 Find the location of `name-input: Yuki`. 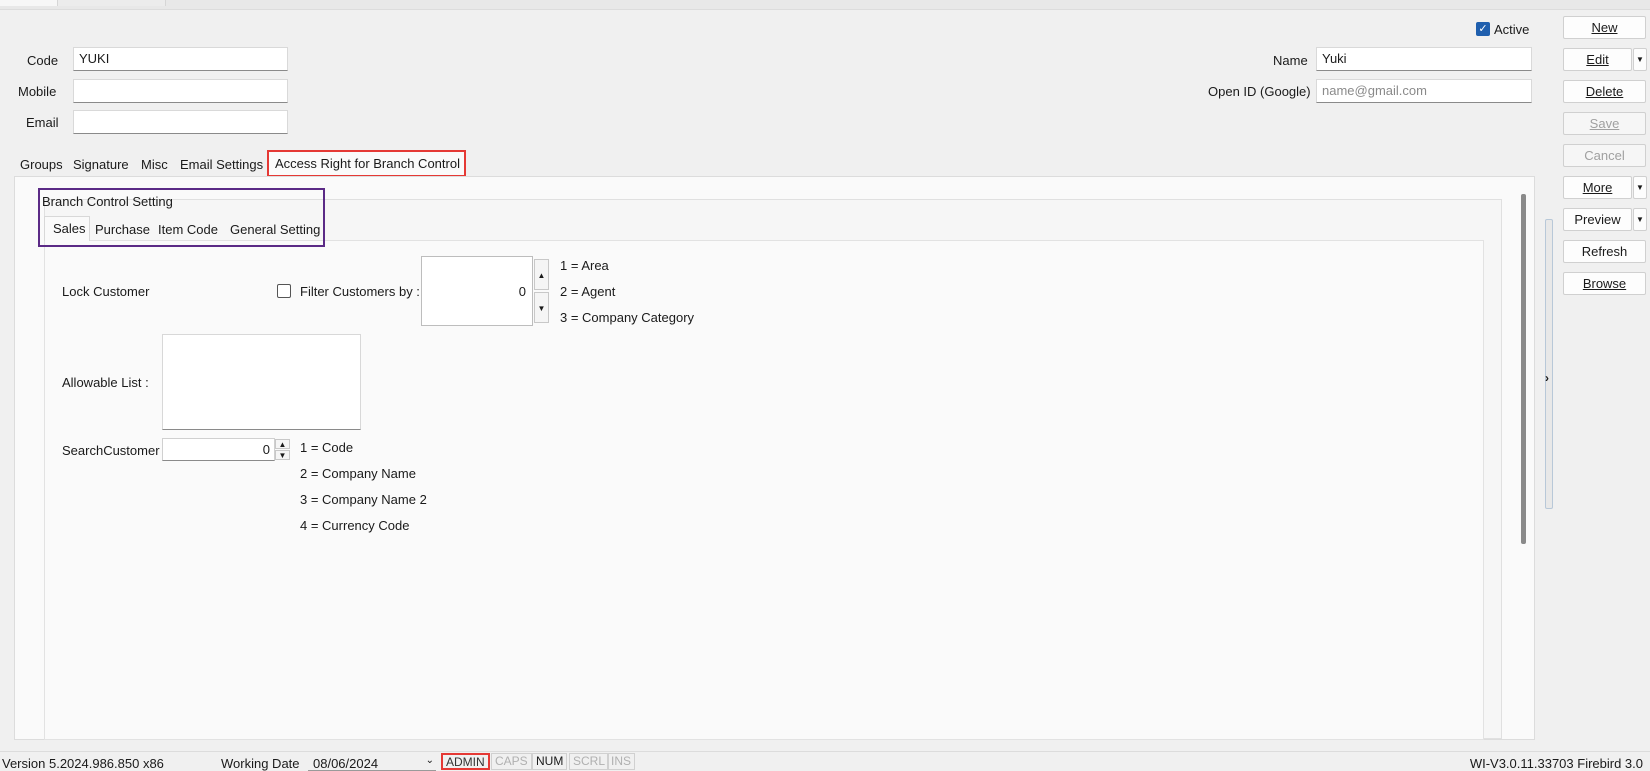

name-input: Yuki is located at coordinates (1424, 59).